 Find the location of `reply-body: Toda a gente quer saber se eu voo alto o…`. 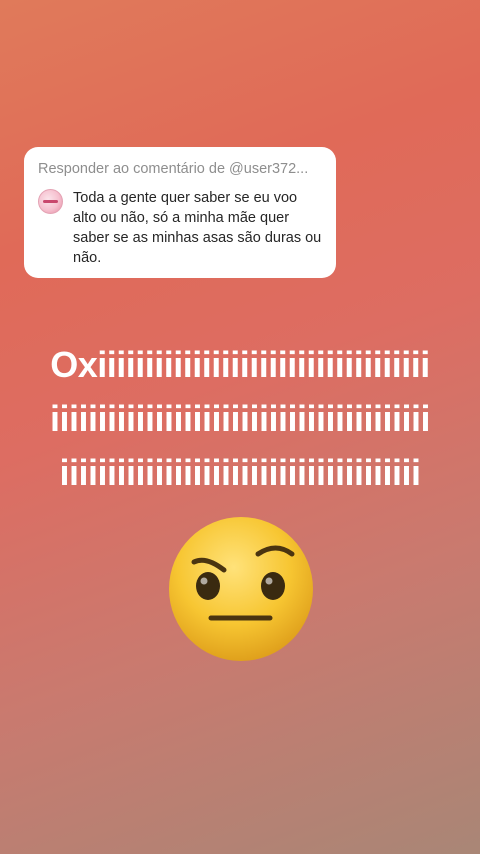

reply-body: Toda a gente quer saber se eu voo alto o… is located at coordinates (180, 228).